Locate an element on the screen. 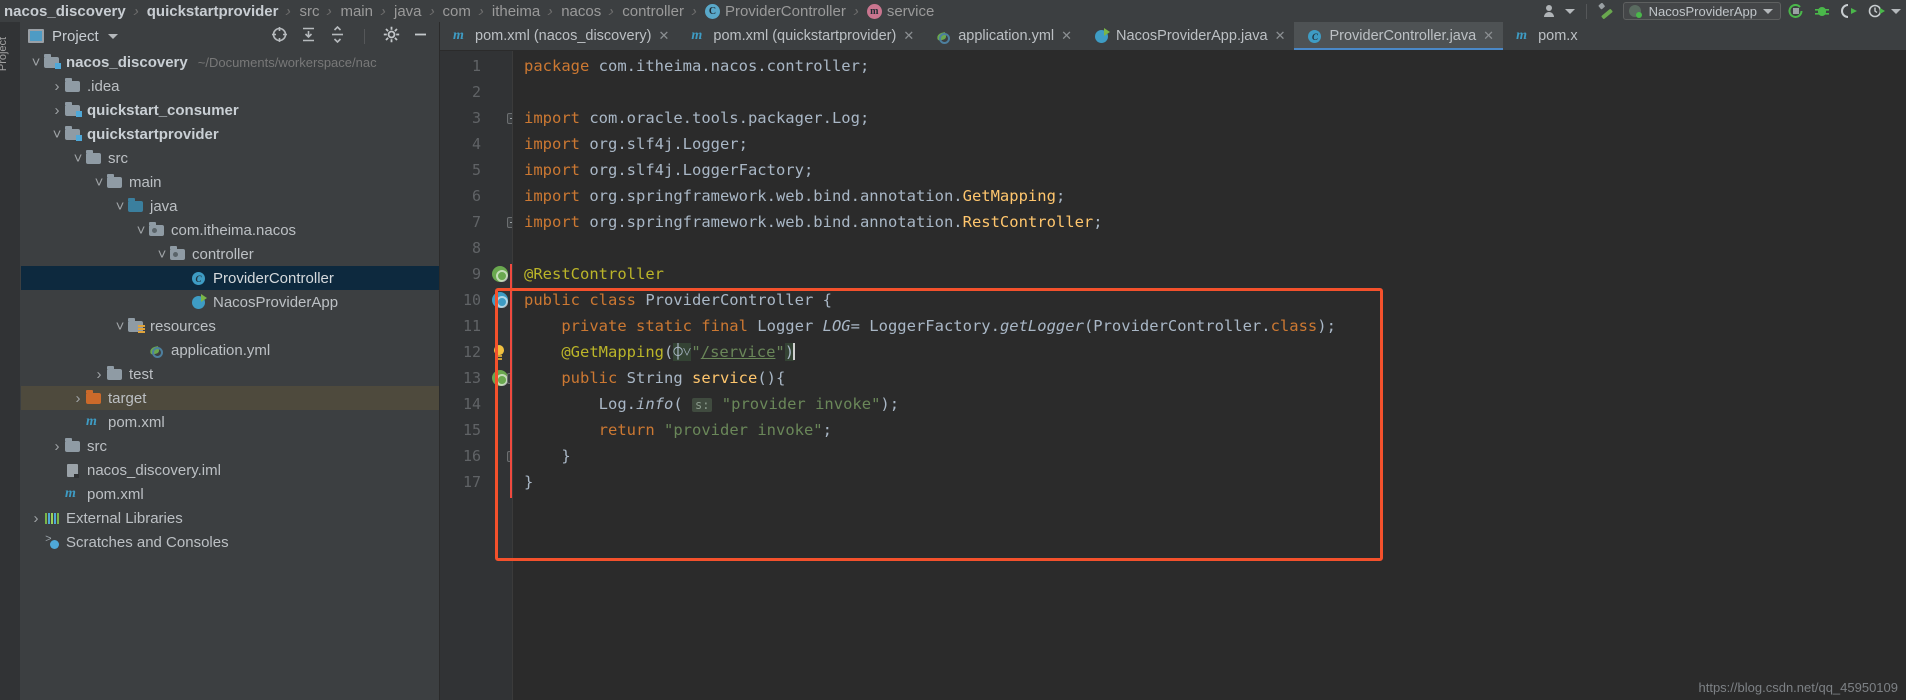  tree-node--idea: › .idea is located at coordinates (230, 86).